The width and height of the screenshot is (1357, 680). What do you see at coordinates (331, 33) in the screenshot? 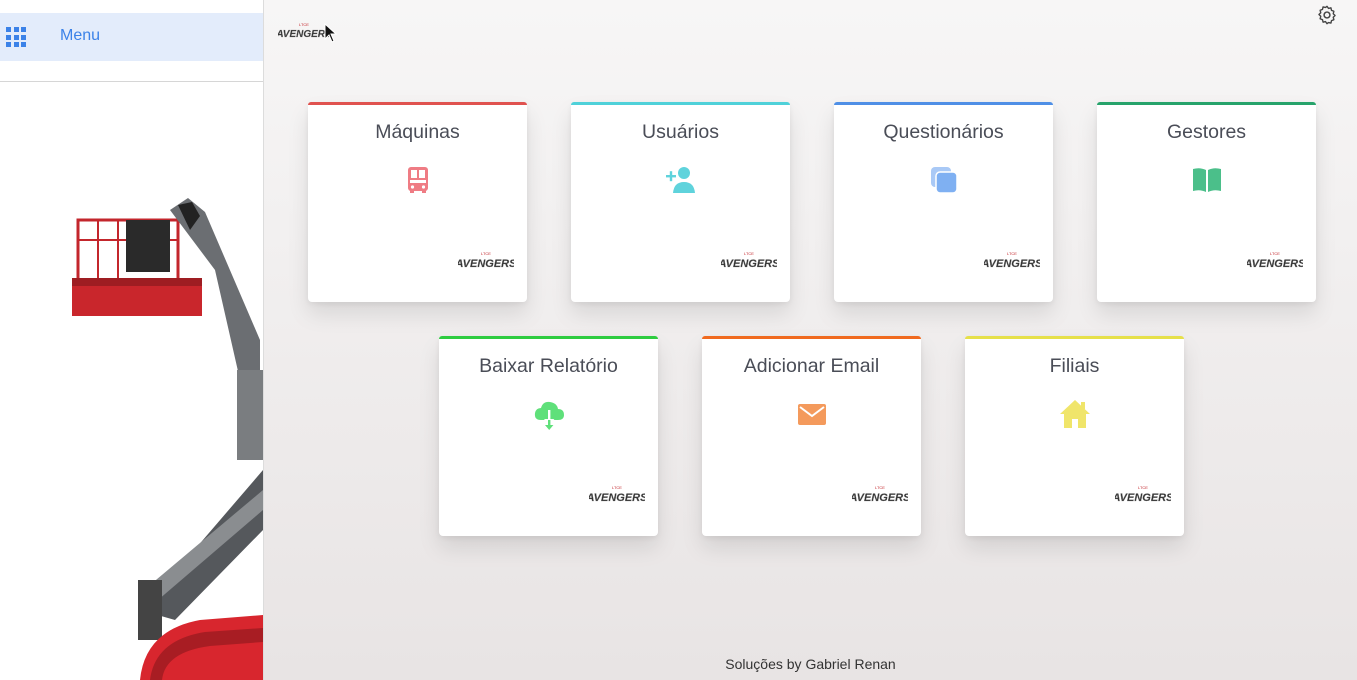
I see `mouse-cursor-icon` at bounding box center [331, 33].